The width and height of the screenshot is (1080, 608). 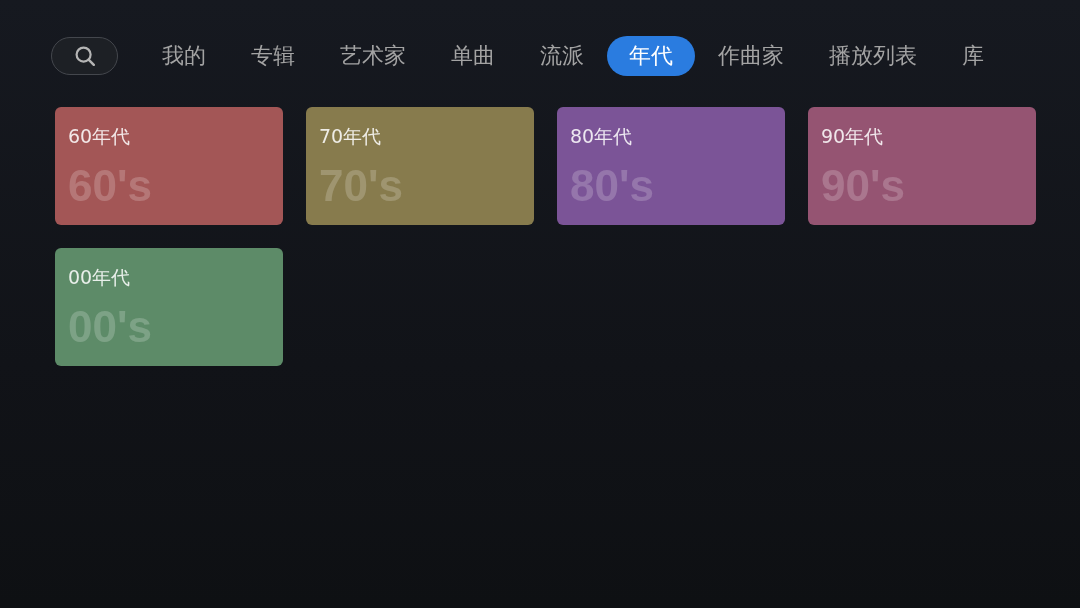 I want to click on nav-tab: 艺术家, so click(x=373, y=56).